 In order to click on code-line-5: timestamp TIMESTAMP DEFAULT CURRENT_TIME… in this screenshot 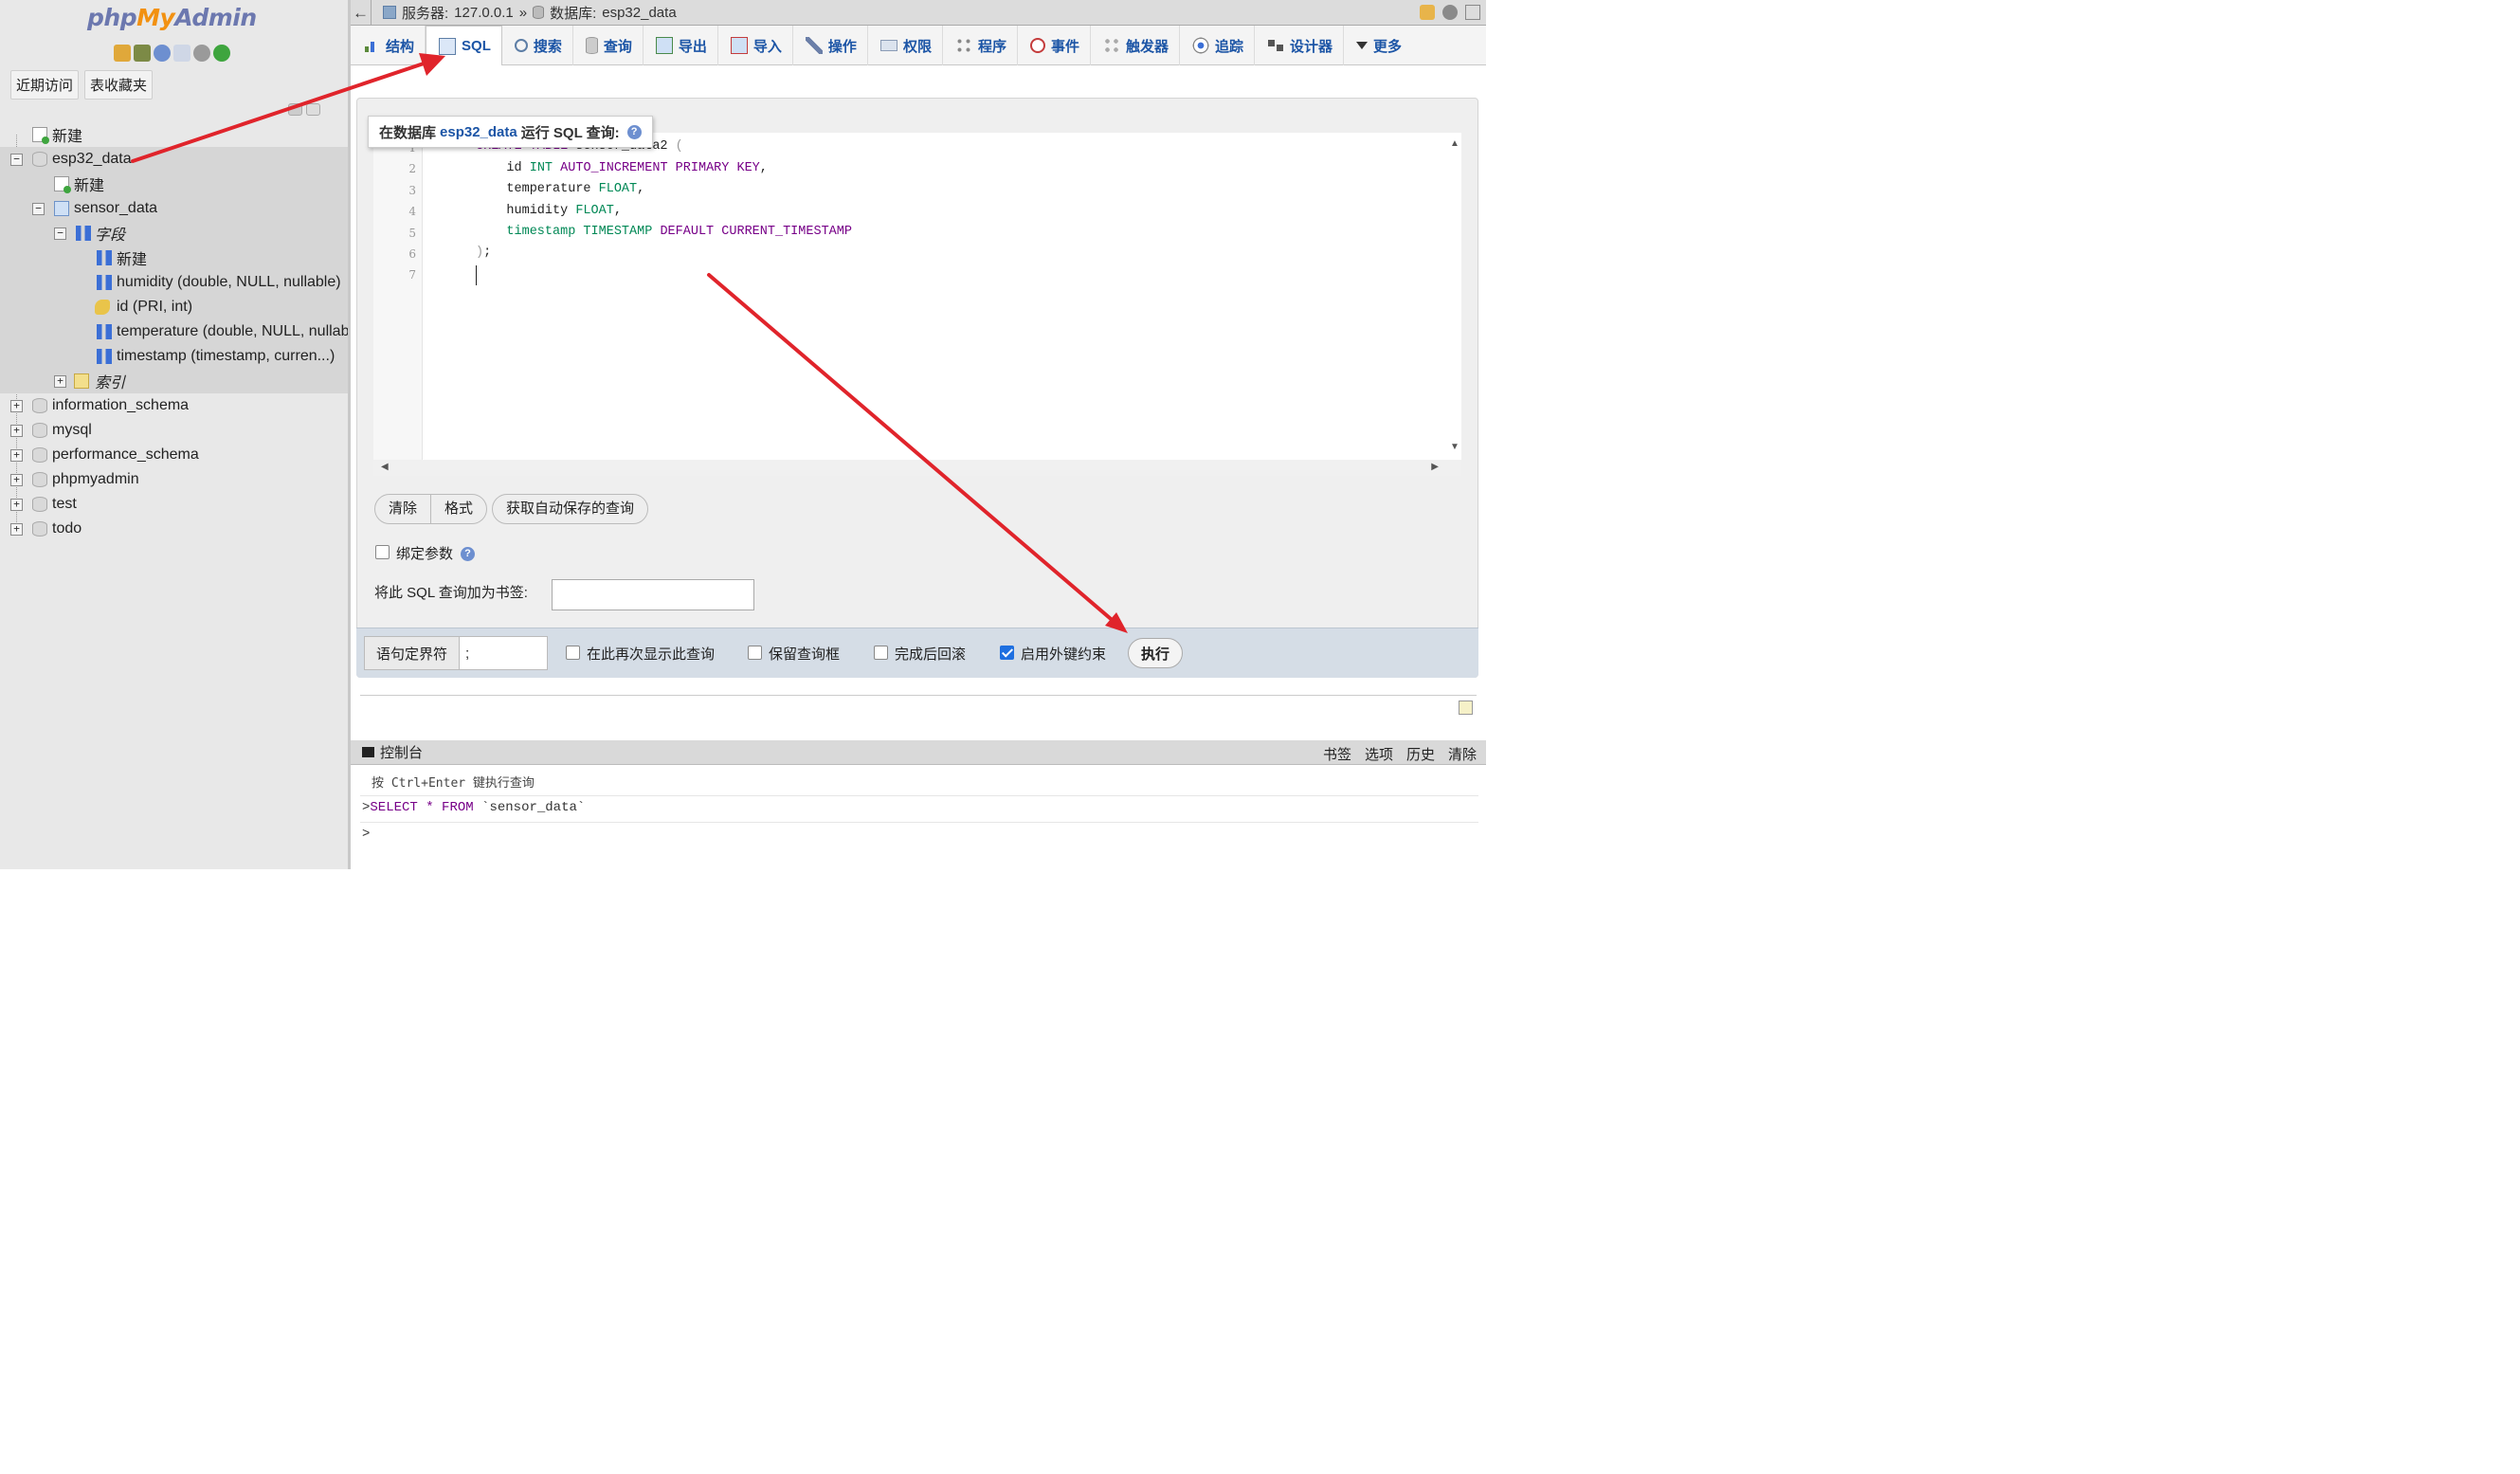, I will do `click(664, 232)`.